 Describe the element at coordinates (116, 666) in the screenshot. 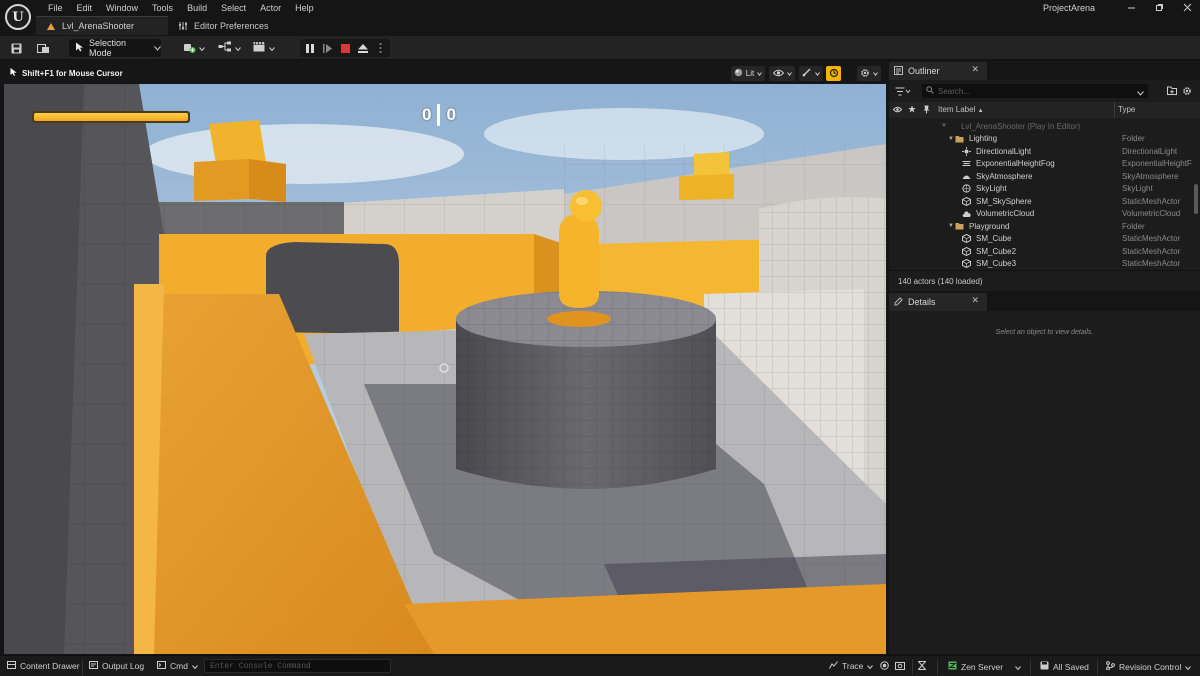

I see `output-log-button: Output Log` at that location.